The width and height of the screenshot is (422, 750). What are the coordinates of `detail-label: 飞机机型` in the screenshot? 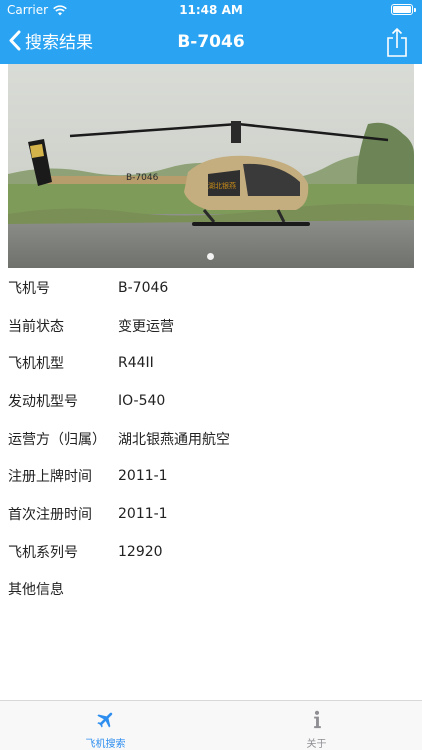 It's located at (36, 364).